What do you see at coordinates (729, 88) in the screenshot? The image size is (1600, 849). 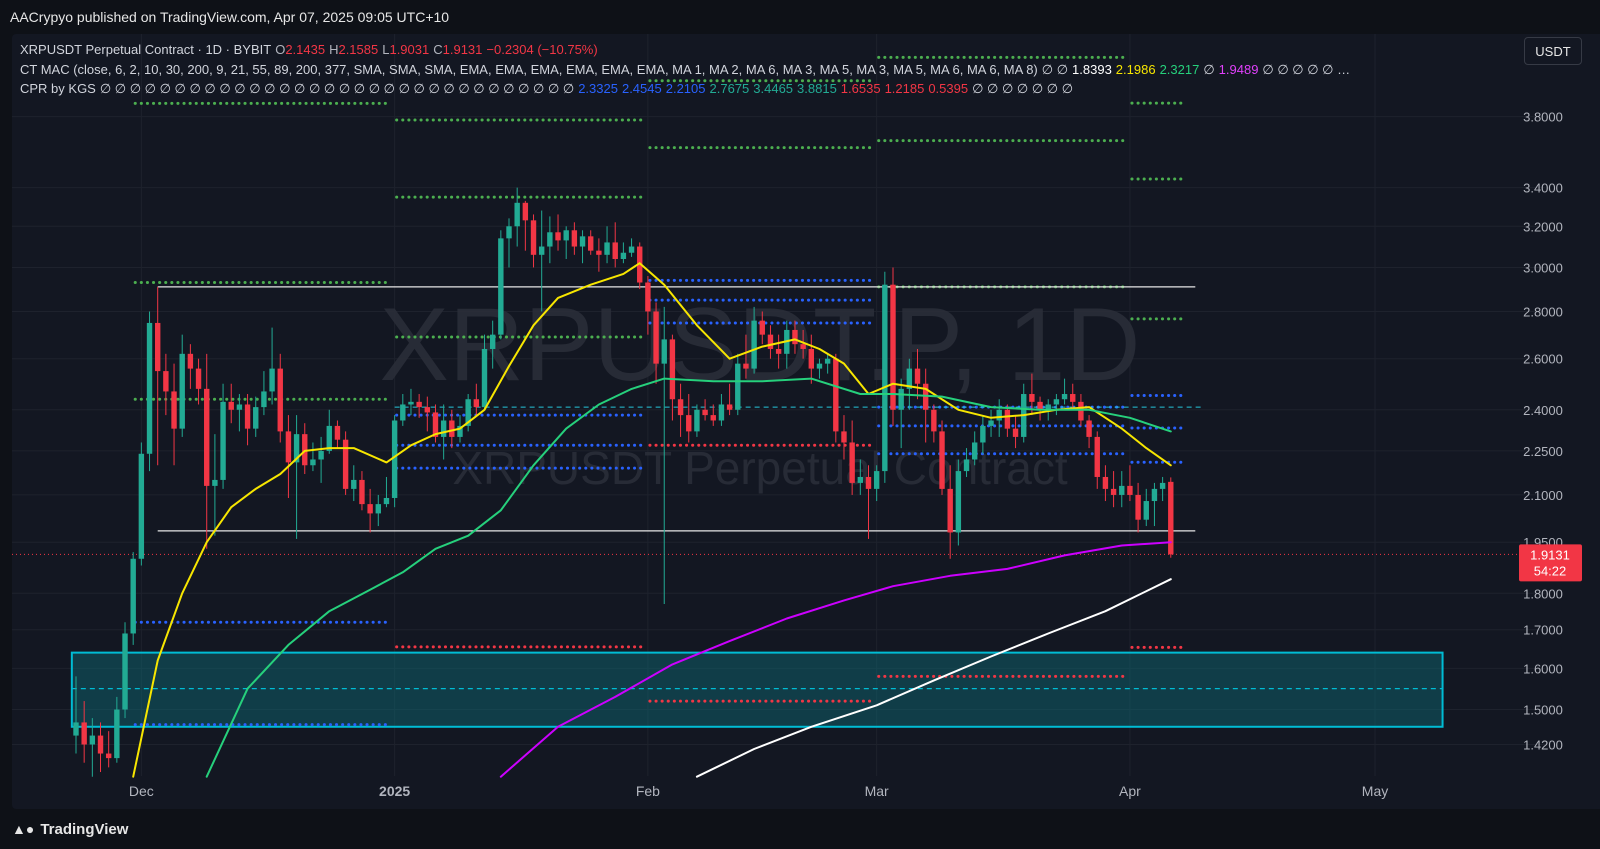 I see `cpr-green-1: 2.7675` at bounding box center [729, 88].